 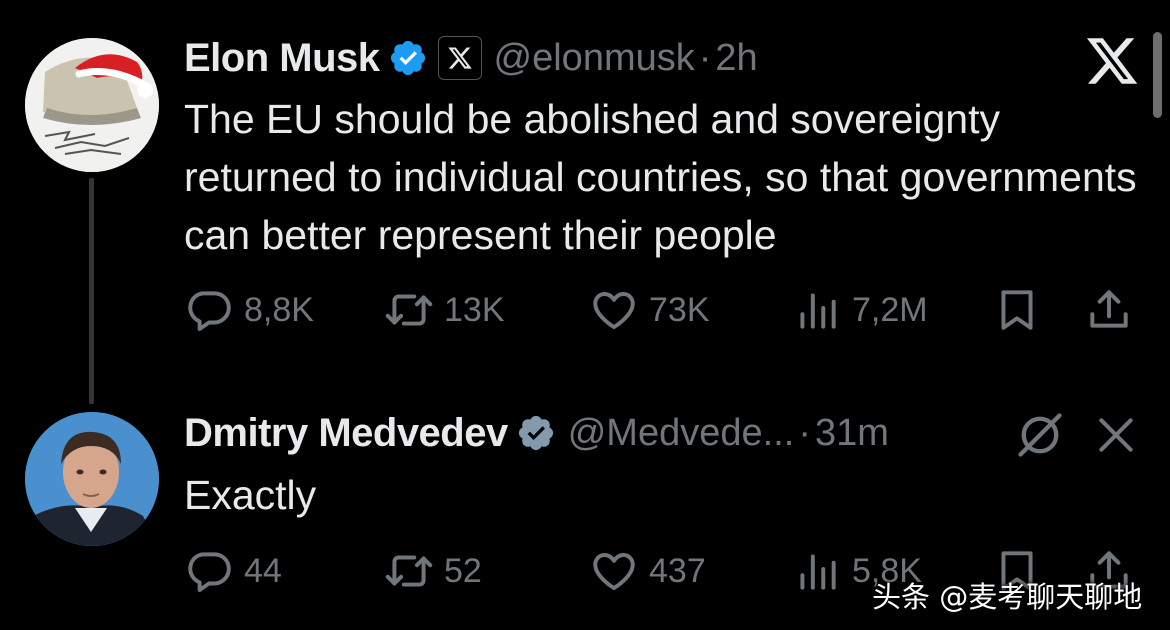 I want to click on reply-timestamp: 31m, so click(x=852, y=433).